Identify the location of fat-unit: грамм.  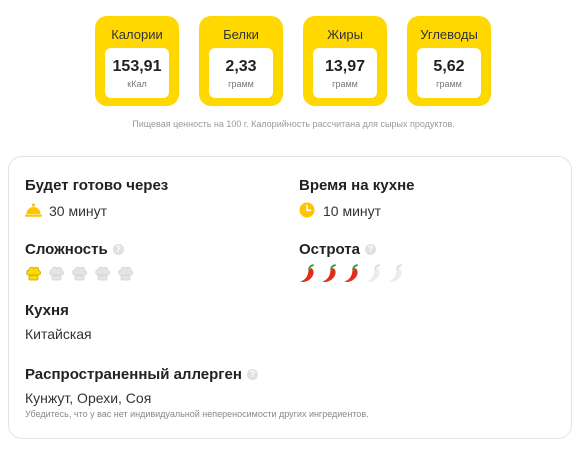
(345, 84).